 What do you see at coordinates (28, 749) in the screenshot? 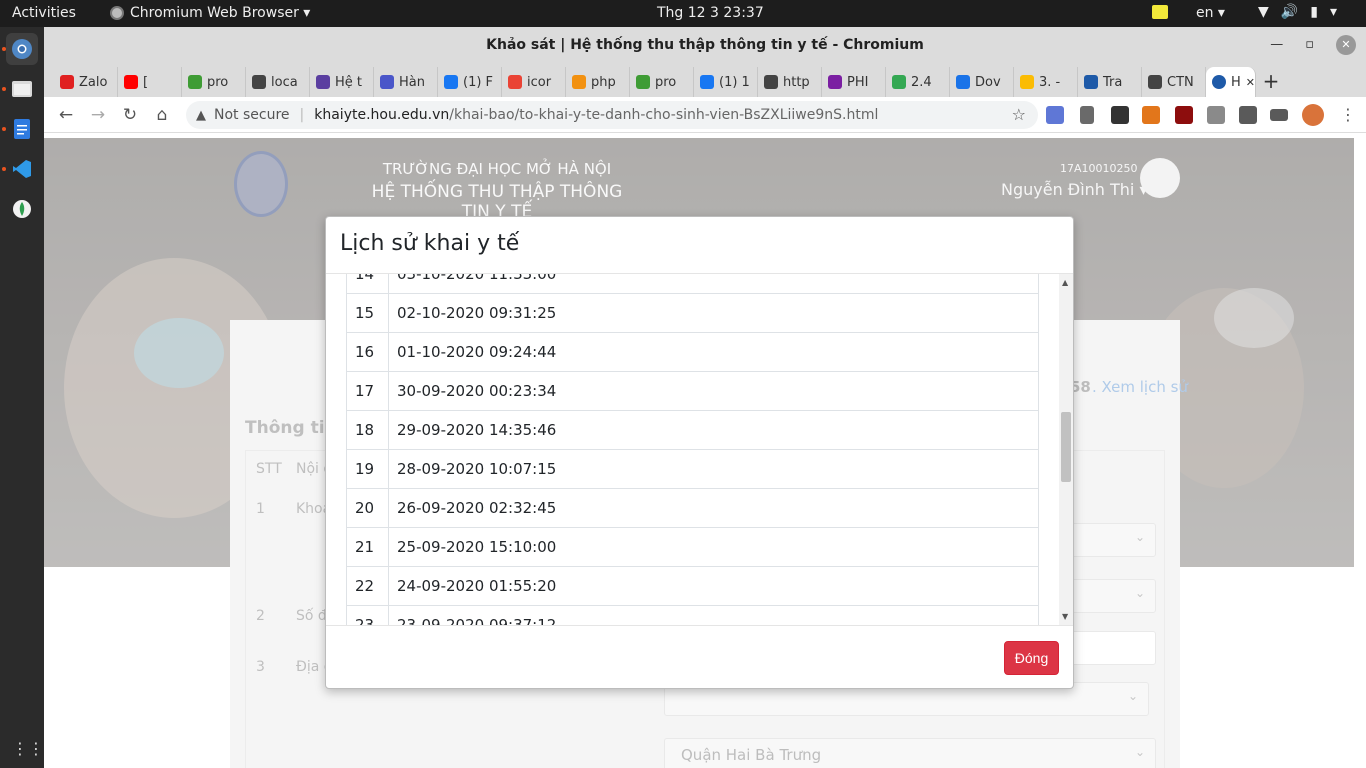
I see `show-apps-icon: ⋮⋮` at bounding box center [28, 749].